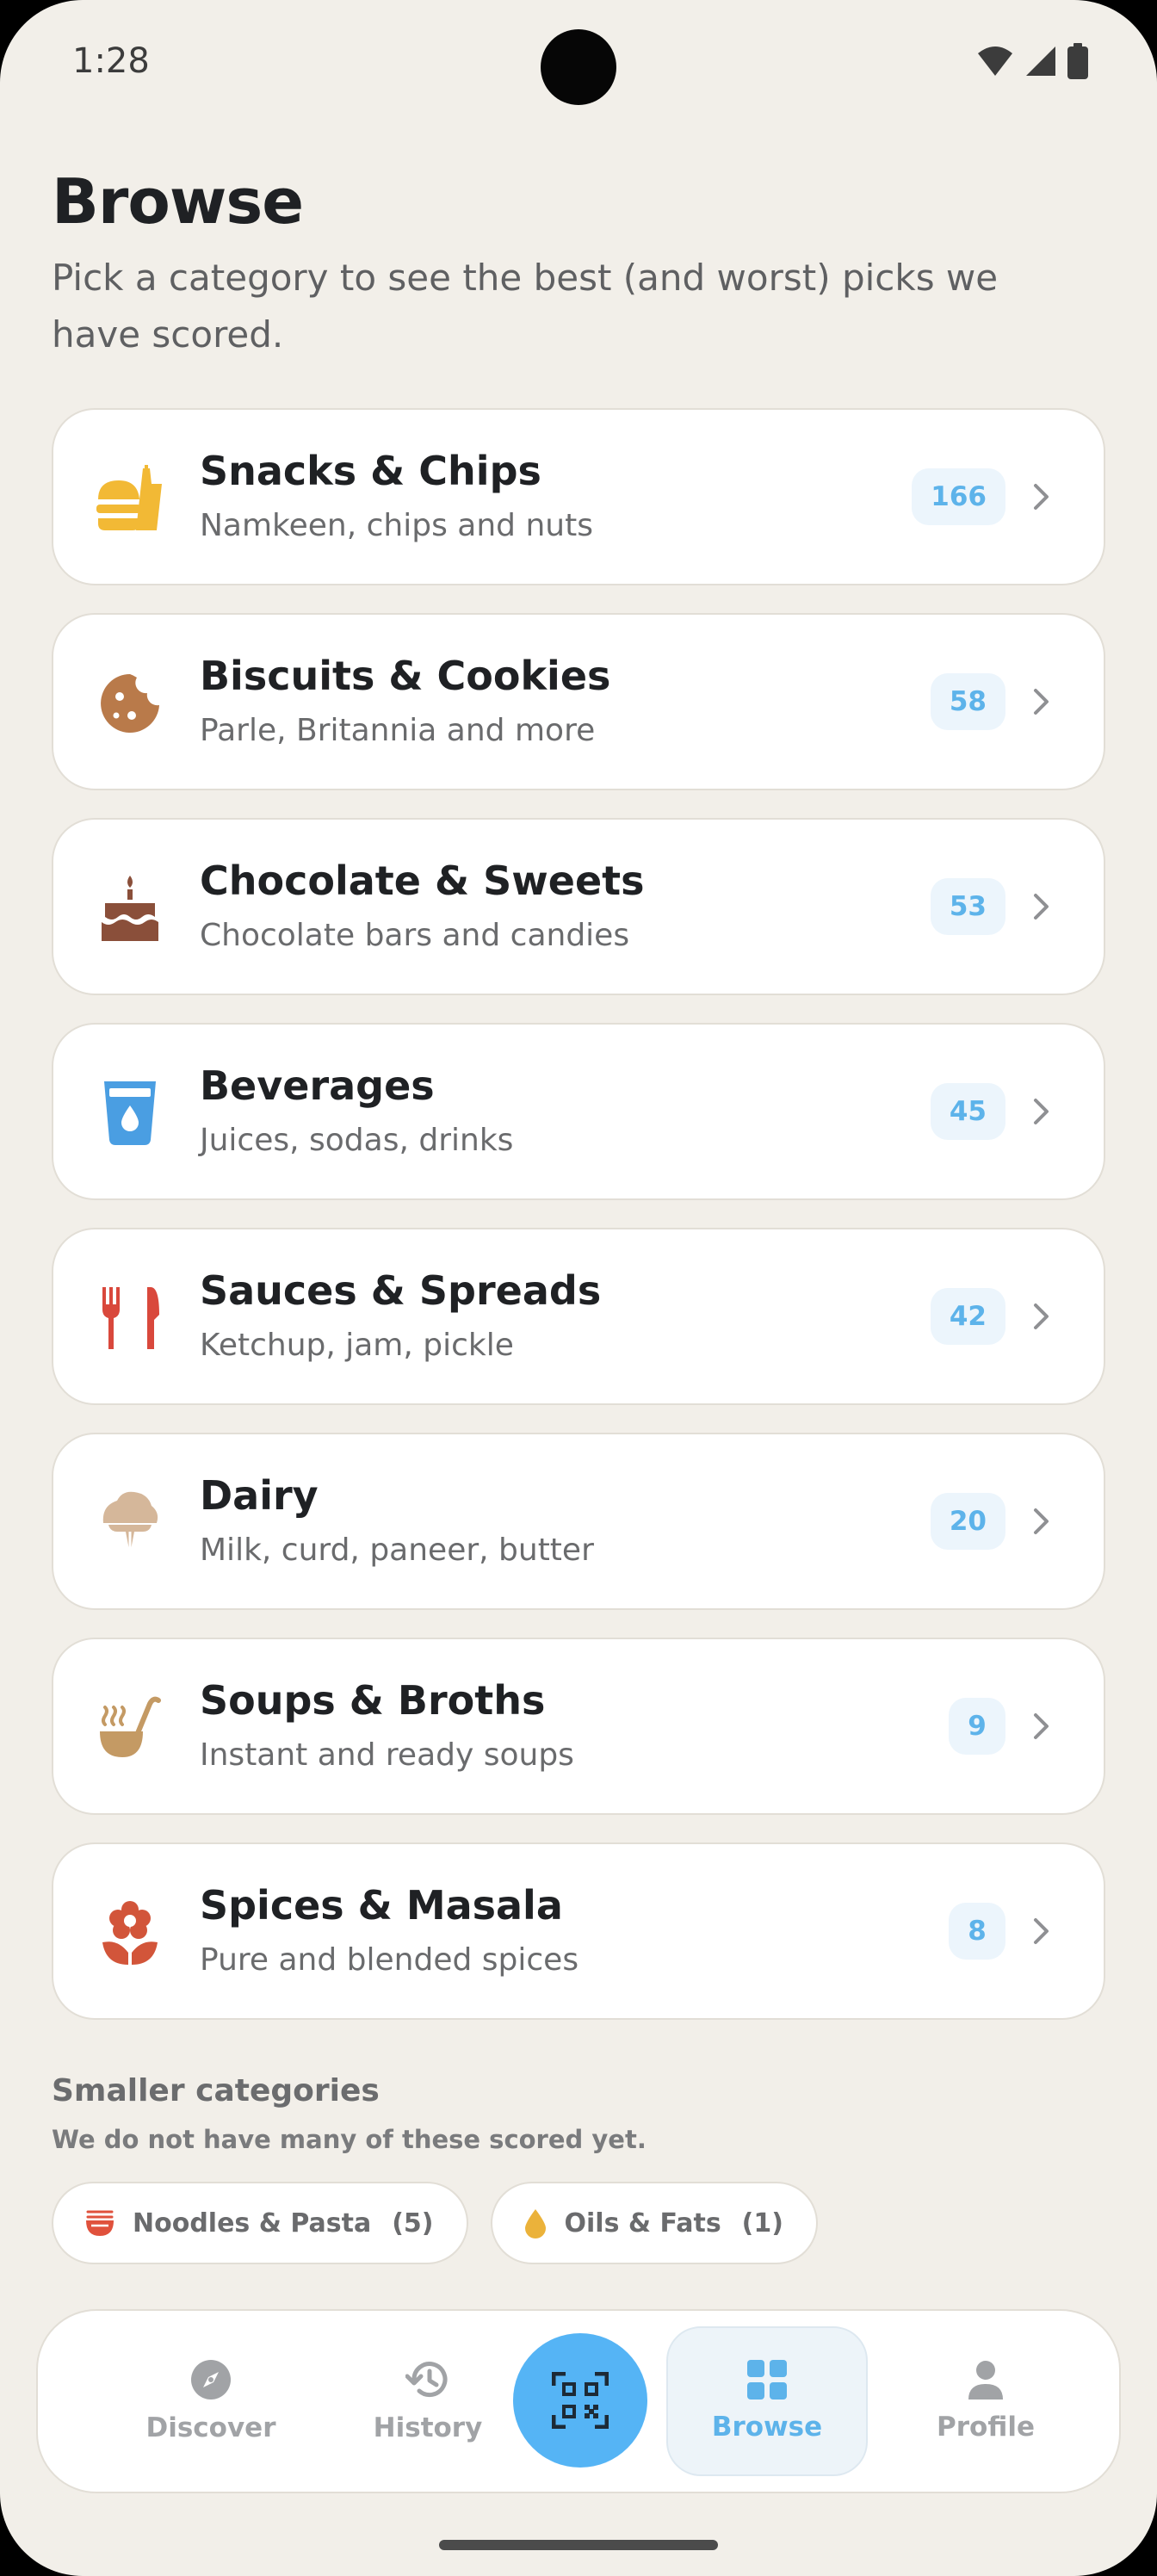  What do you see at coordinates (579, 1521) in the screenshot?
I see `category-card-dairy: Dairy Milk, curd, paneer, butter 20` at bounding box center [579, 1521].